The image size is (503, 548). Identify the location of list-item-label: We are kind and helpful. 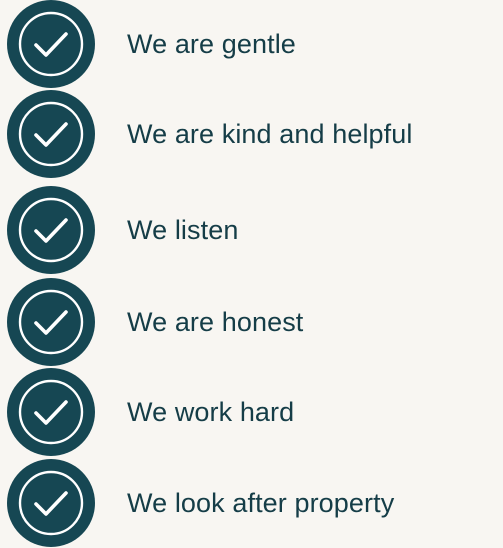
(270, 134).